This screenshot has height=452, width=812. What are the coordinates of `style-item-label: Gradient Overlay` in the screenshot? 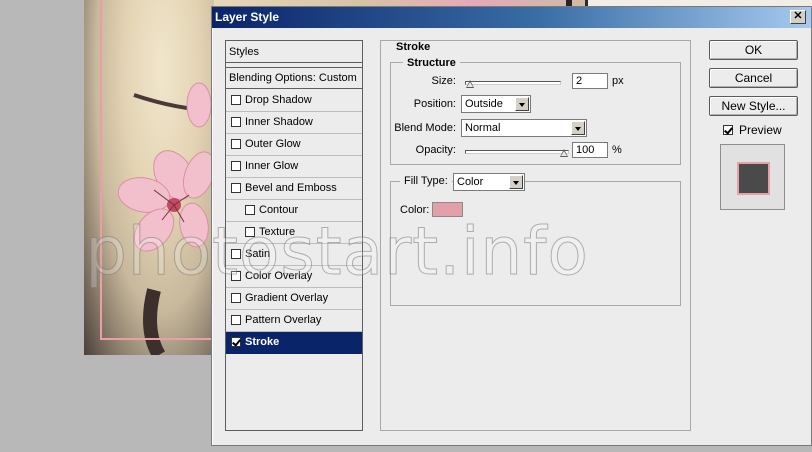 It's located at (287, 298).